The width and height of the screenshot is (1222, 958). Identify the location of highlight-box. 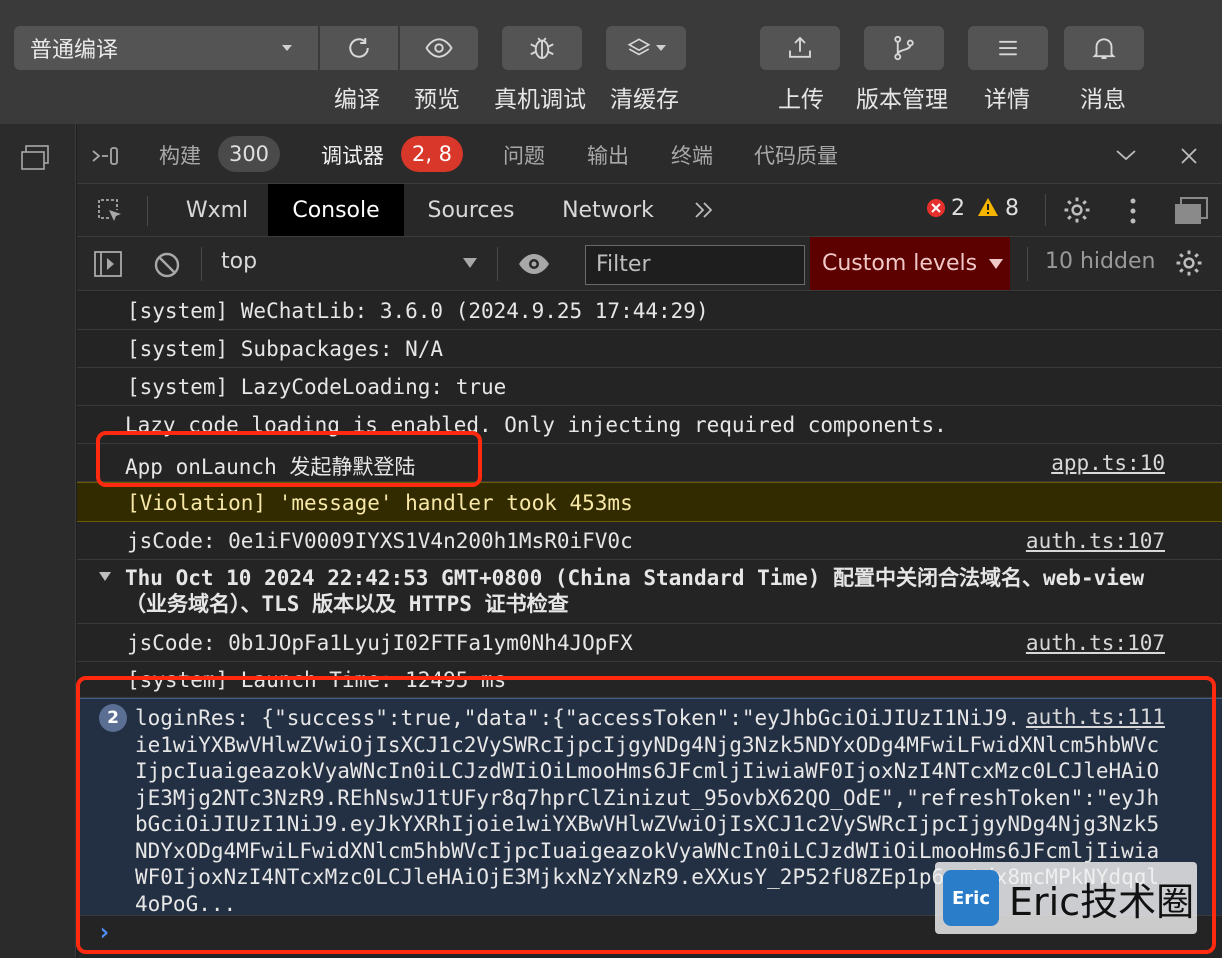
(289, 459).